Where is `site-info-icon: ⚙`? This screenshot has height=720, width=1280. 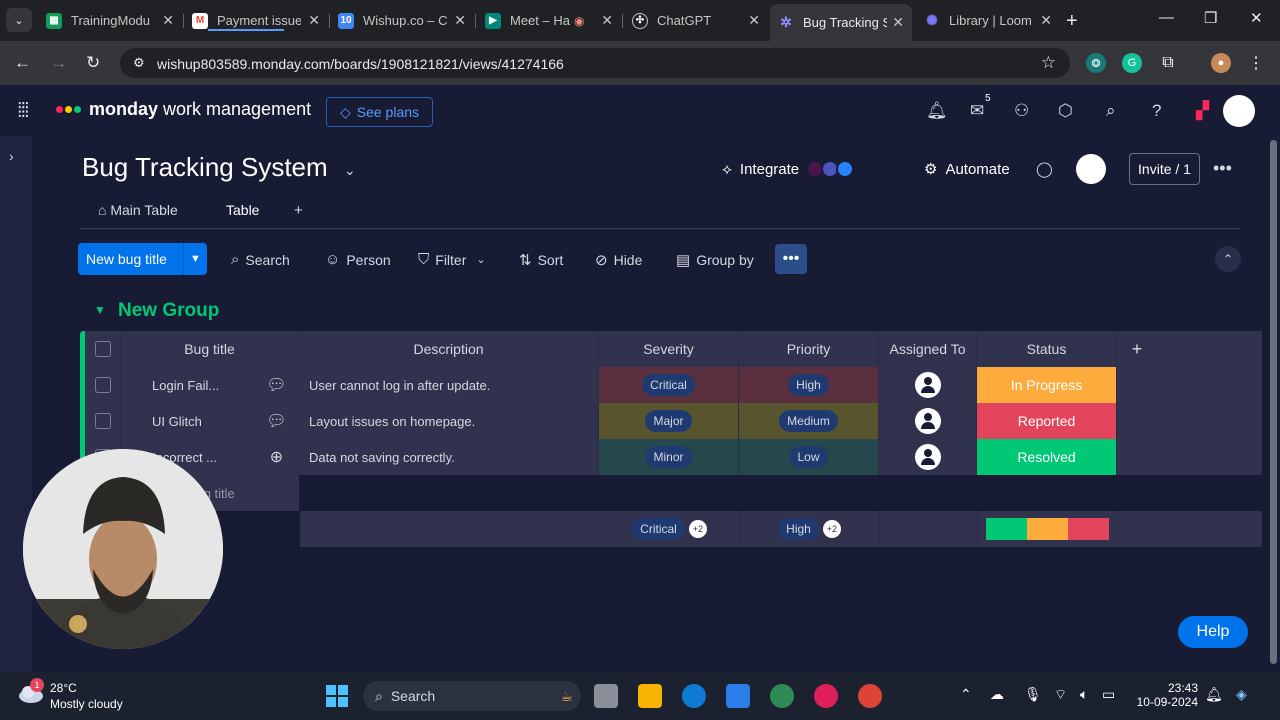
site-info-icon: ⚙ is located at coordinates (139, 63).